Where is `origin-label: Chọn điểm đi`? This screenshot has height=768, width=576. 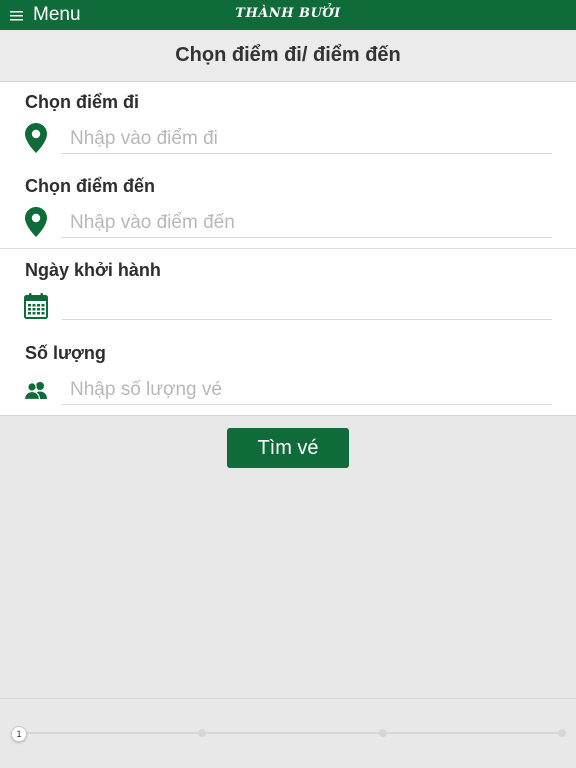 origin-label: Chọn điểm đi is located at coordinates (82, 102).